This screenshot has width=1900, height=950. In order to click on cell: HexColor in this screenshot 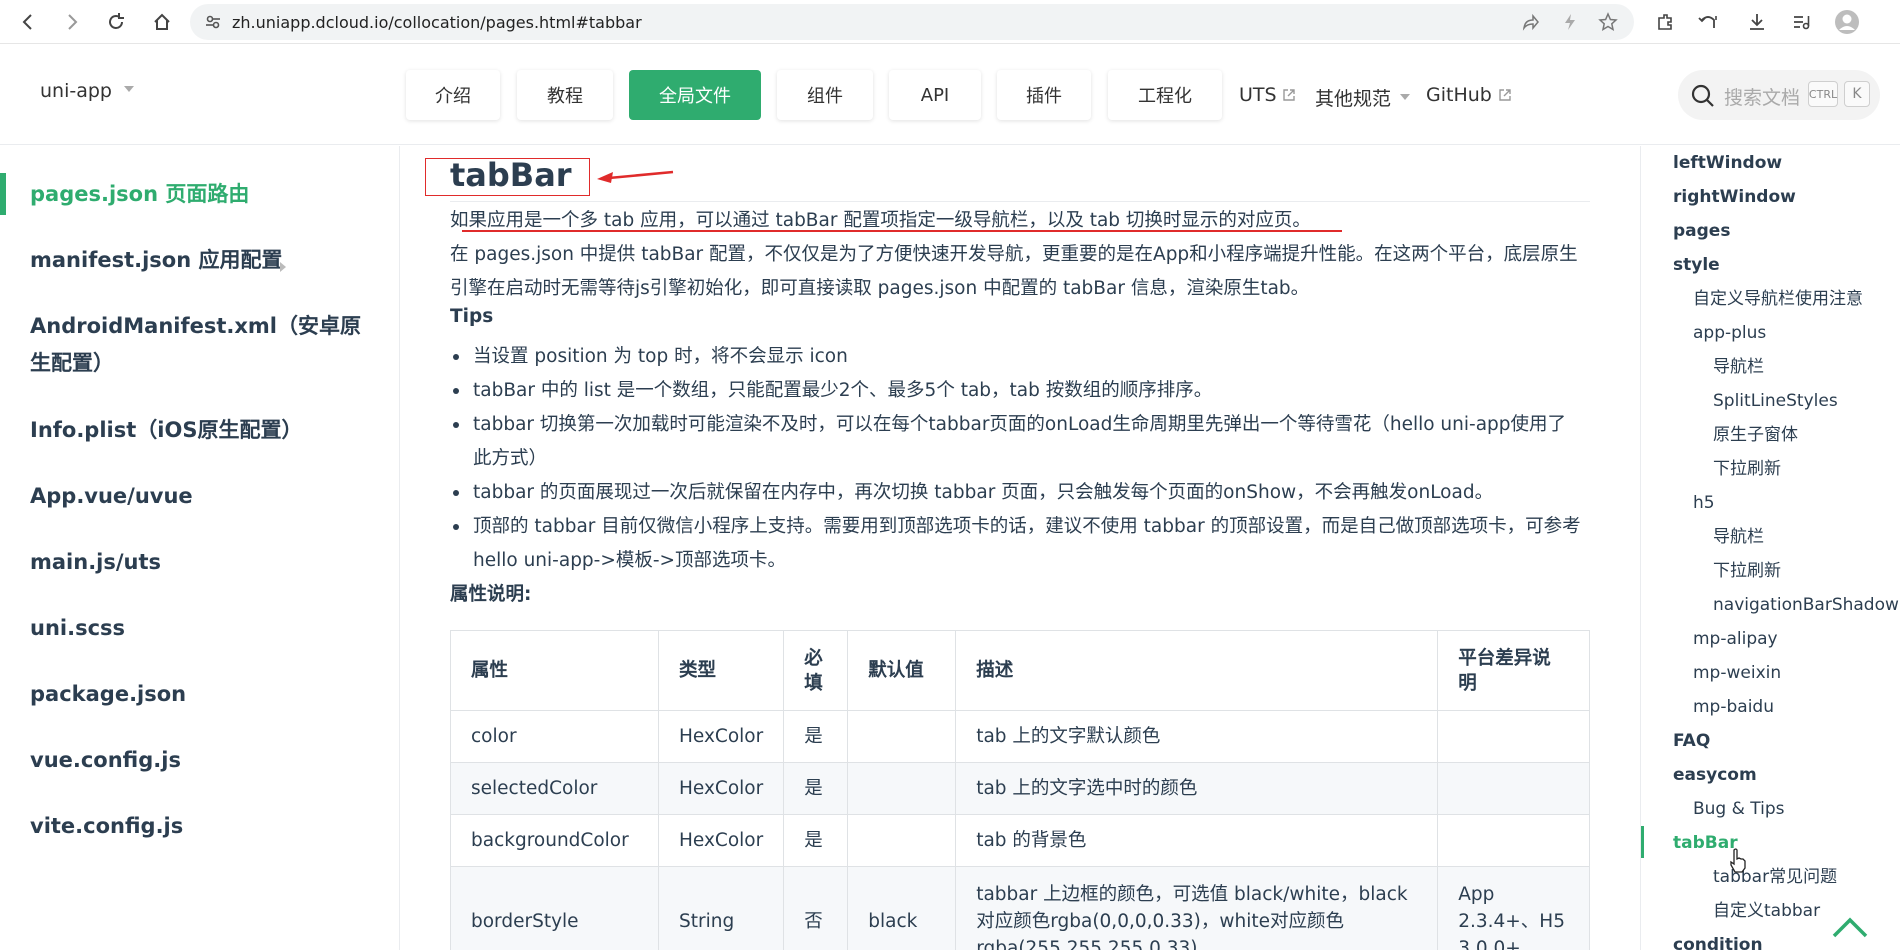, I will do `click(721, 736)`.